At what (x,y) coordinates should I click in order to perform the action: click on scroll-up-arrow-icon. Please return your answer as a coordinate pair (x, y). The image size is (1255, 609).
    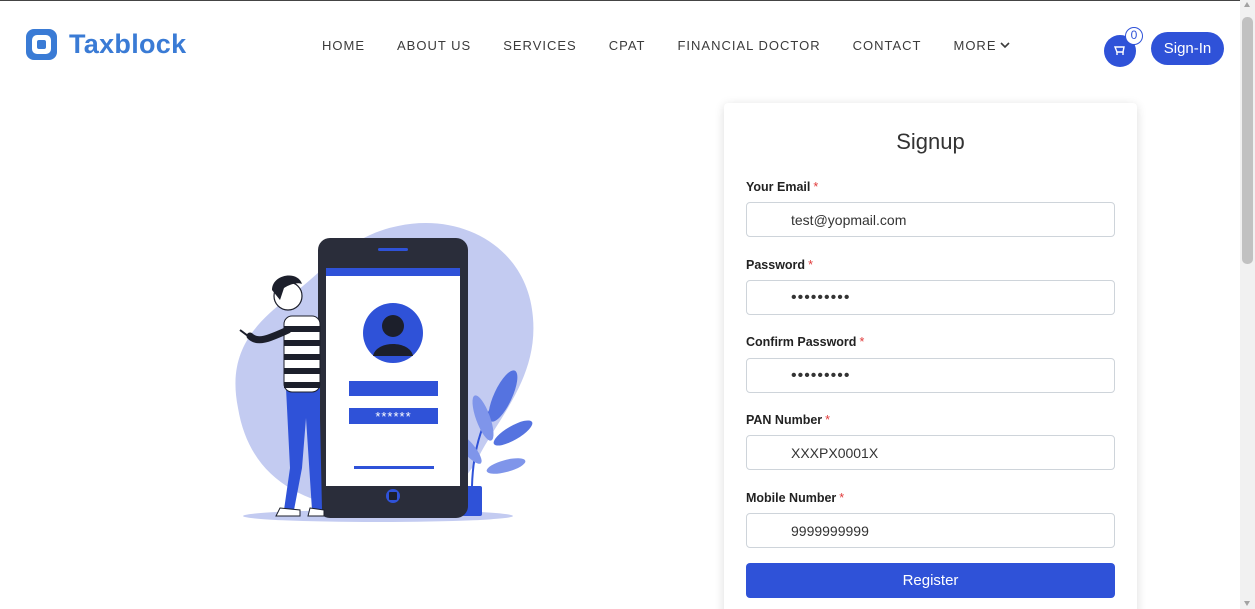
    Looking at the image, I should click on (1247, 4).